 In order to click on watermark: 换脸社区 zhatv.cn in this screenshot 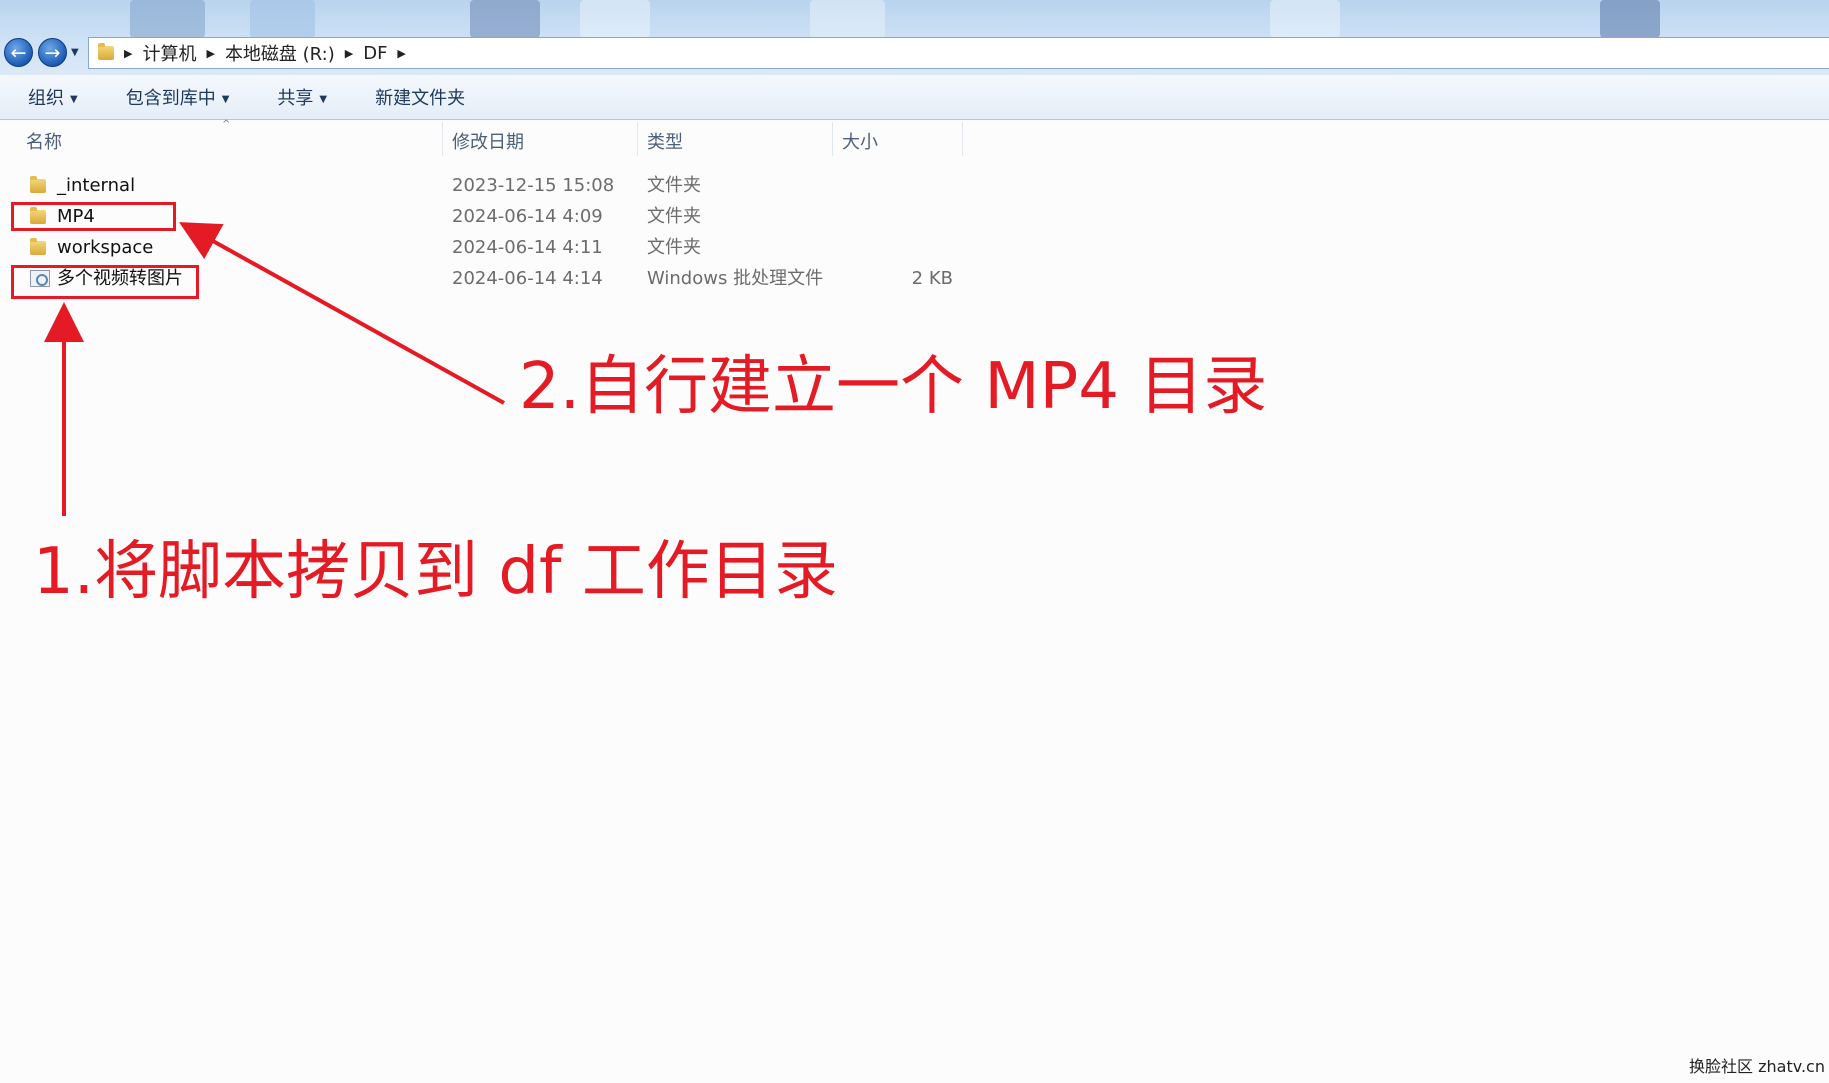, I will do `click(1757, 1066)`.